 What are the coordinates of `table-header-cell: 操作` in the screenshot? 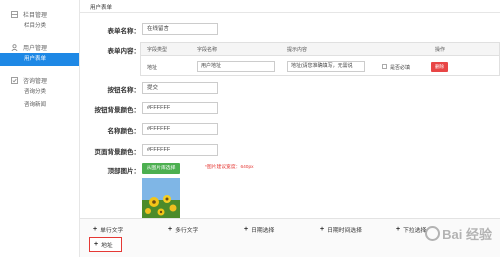 It's located at (440, 50).